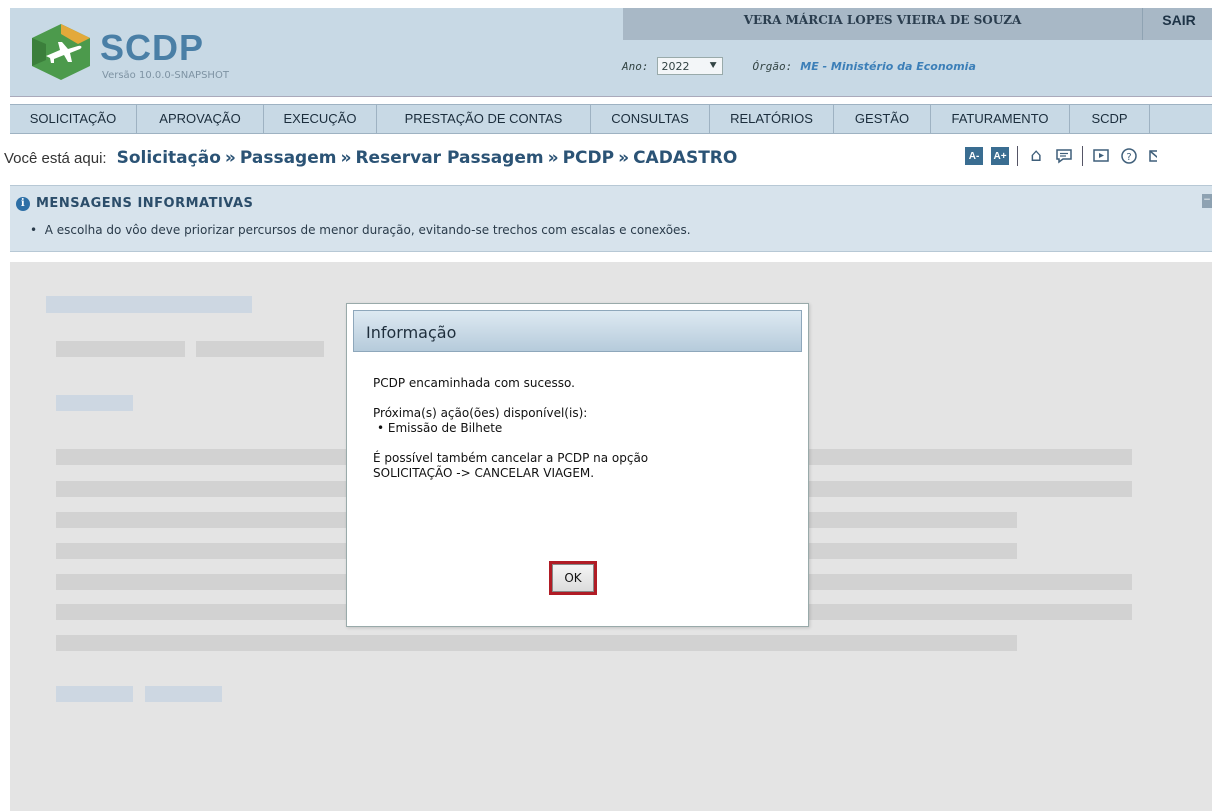 The image size is (1212, 811). What do you see at coordinates (713, 65) in the screenshot?
I see `chevron-down-icon: ⯆` at bounding box center [713, 65].